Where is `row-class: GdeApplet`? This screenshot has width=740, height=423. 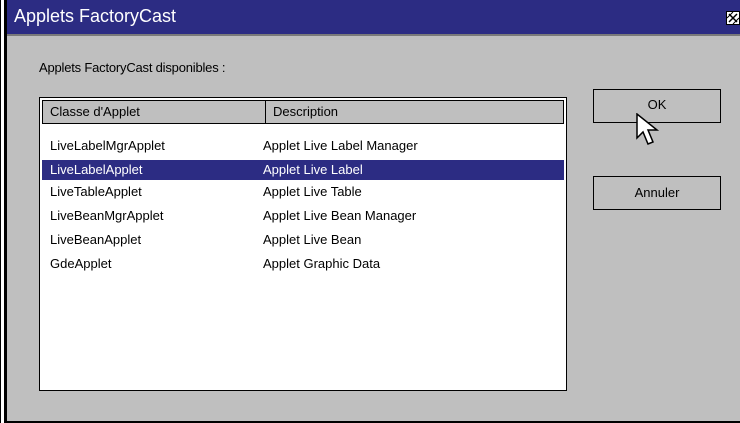
row-class: GdeApplet is located at coordinates (81, 263).